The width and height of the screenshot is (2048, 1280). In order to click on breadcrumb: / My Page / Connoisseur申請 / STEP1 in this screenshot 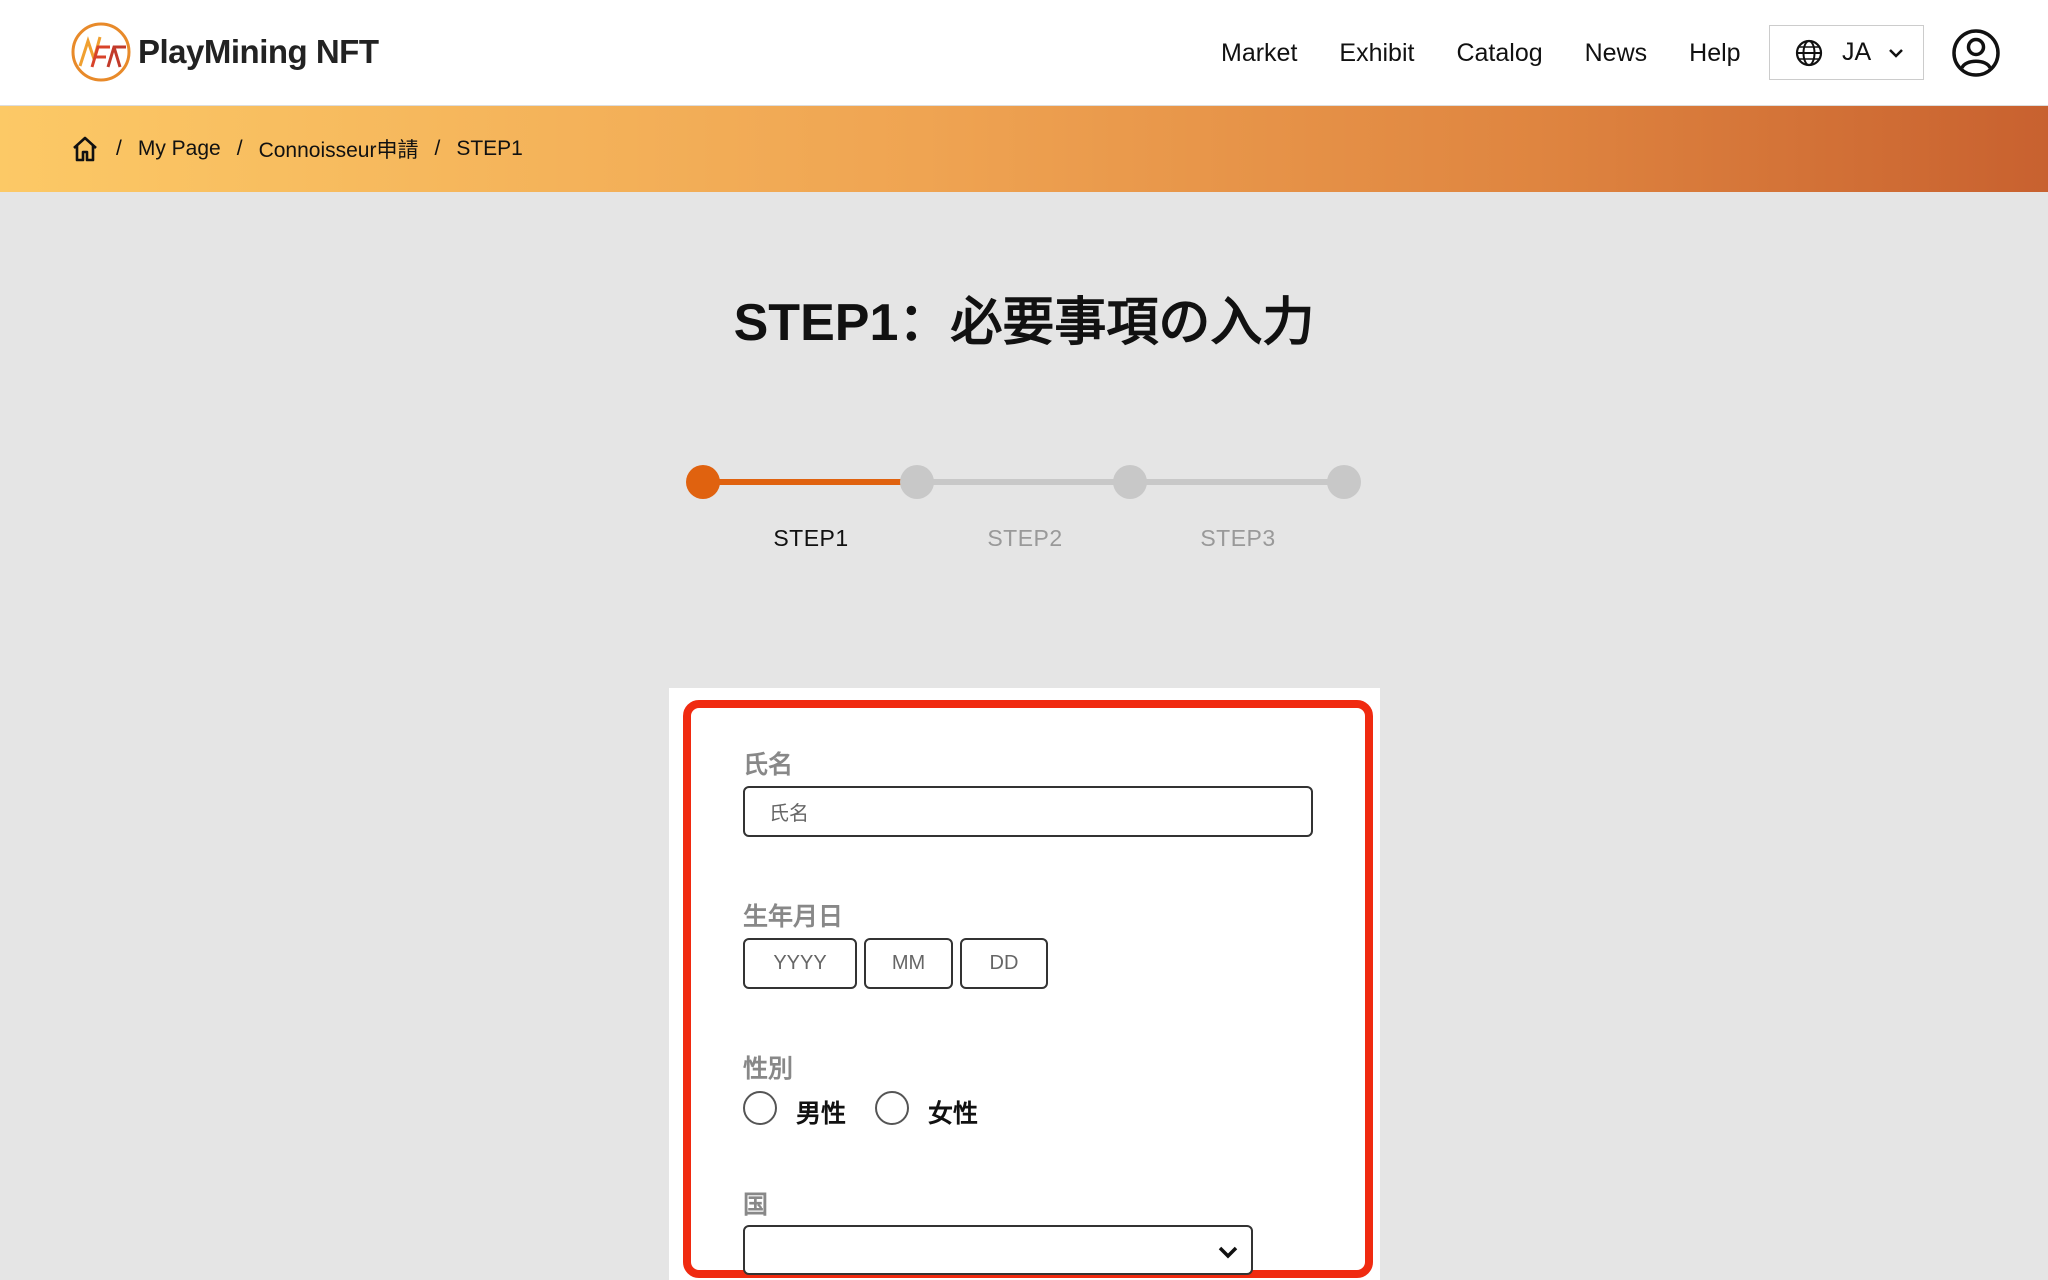, I will do `click(296, 149)`.